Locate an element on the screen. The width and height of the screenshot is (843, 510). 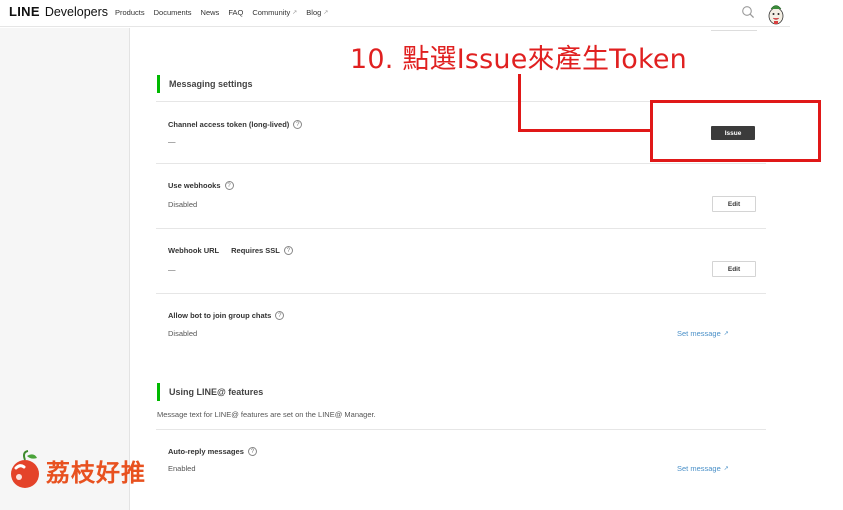
lychee-icon is located at coordinates (25, 469).